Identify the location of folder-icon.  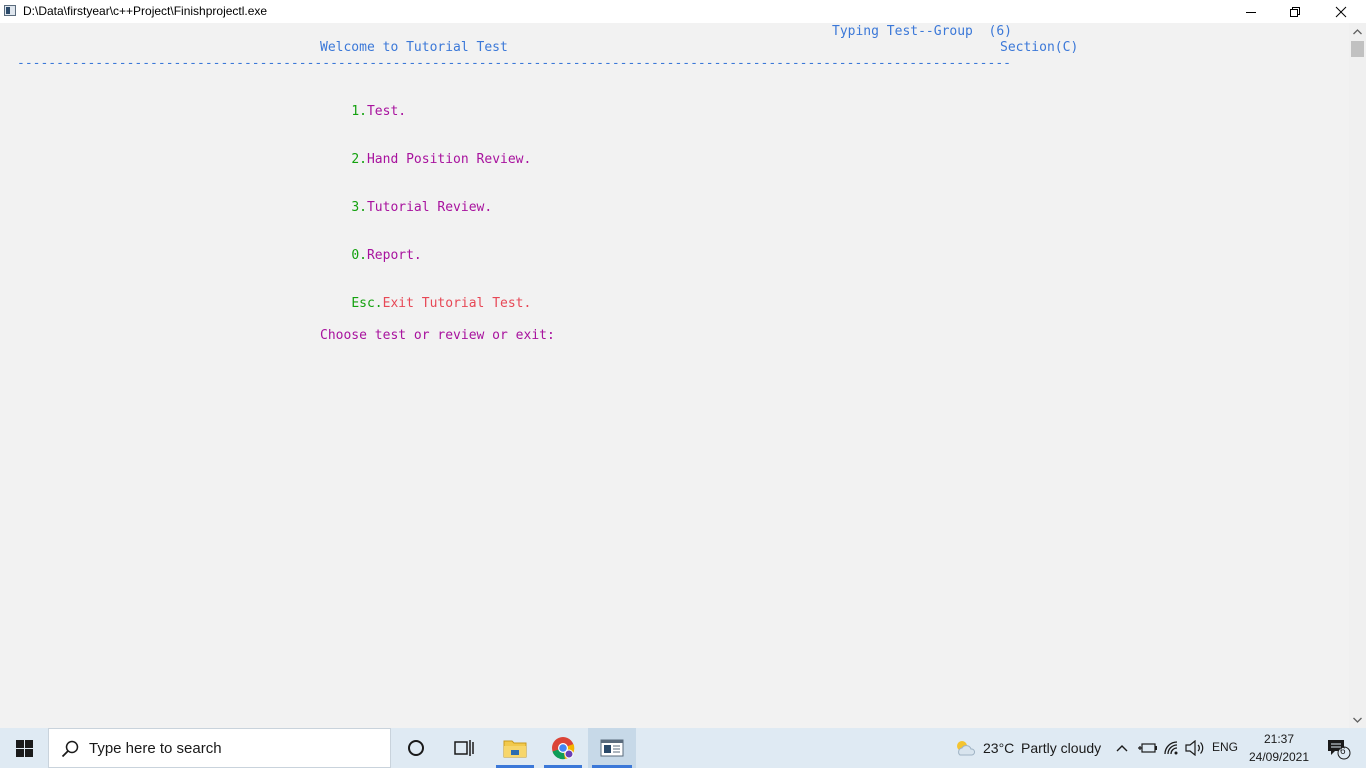
(515, 749).